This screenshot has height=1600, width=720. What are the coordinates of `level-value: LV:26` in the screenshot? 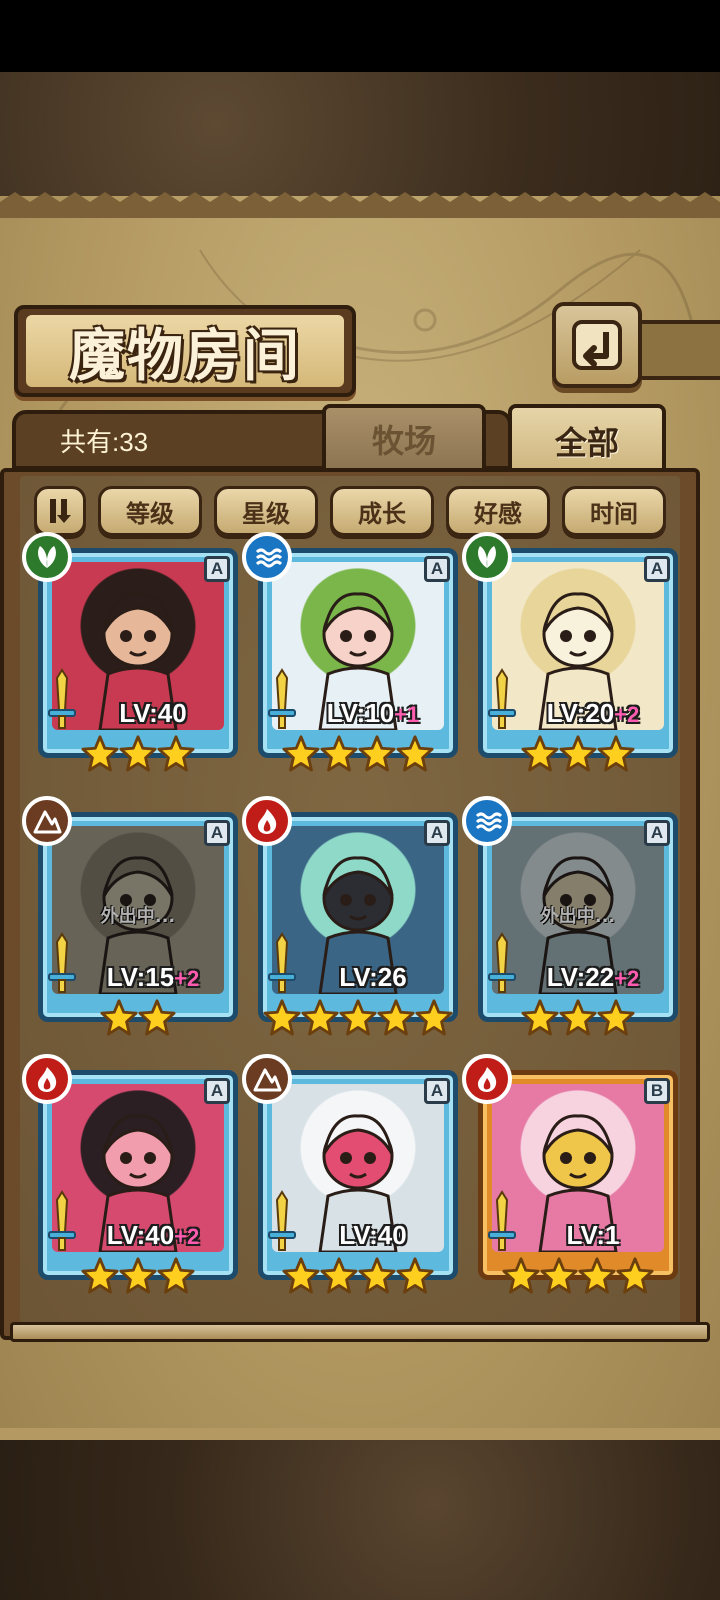 It's located at (373, 977).